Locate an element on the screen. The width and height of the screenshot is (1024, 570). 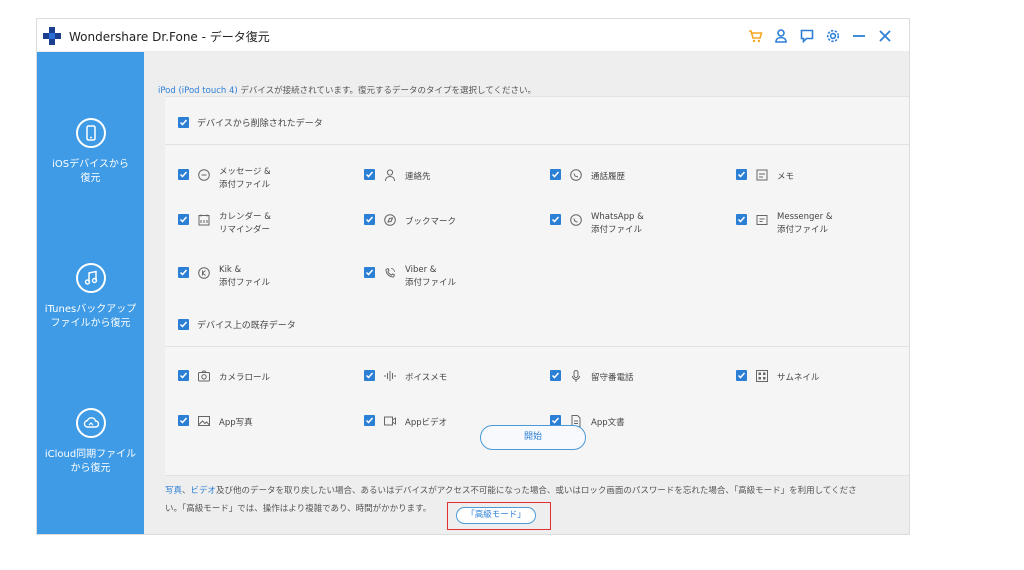
option-thumbnails: サムネイル is located at coordinates (821, 385).